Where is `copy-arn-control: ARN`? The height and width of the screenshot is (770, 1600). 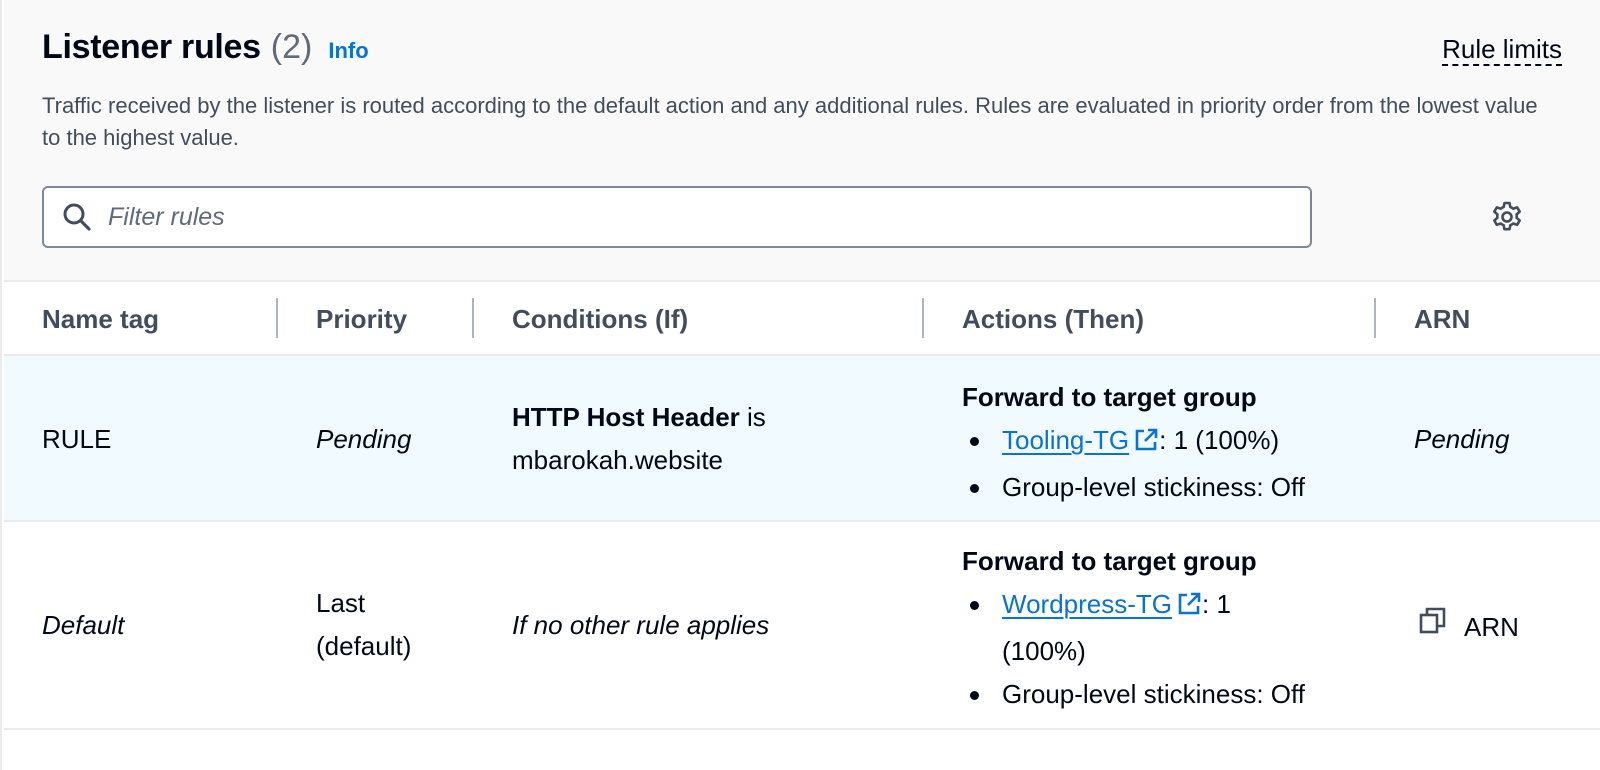 copy-arn-control: ARN is located at coordinates (1468, 627).